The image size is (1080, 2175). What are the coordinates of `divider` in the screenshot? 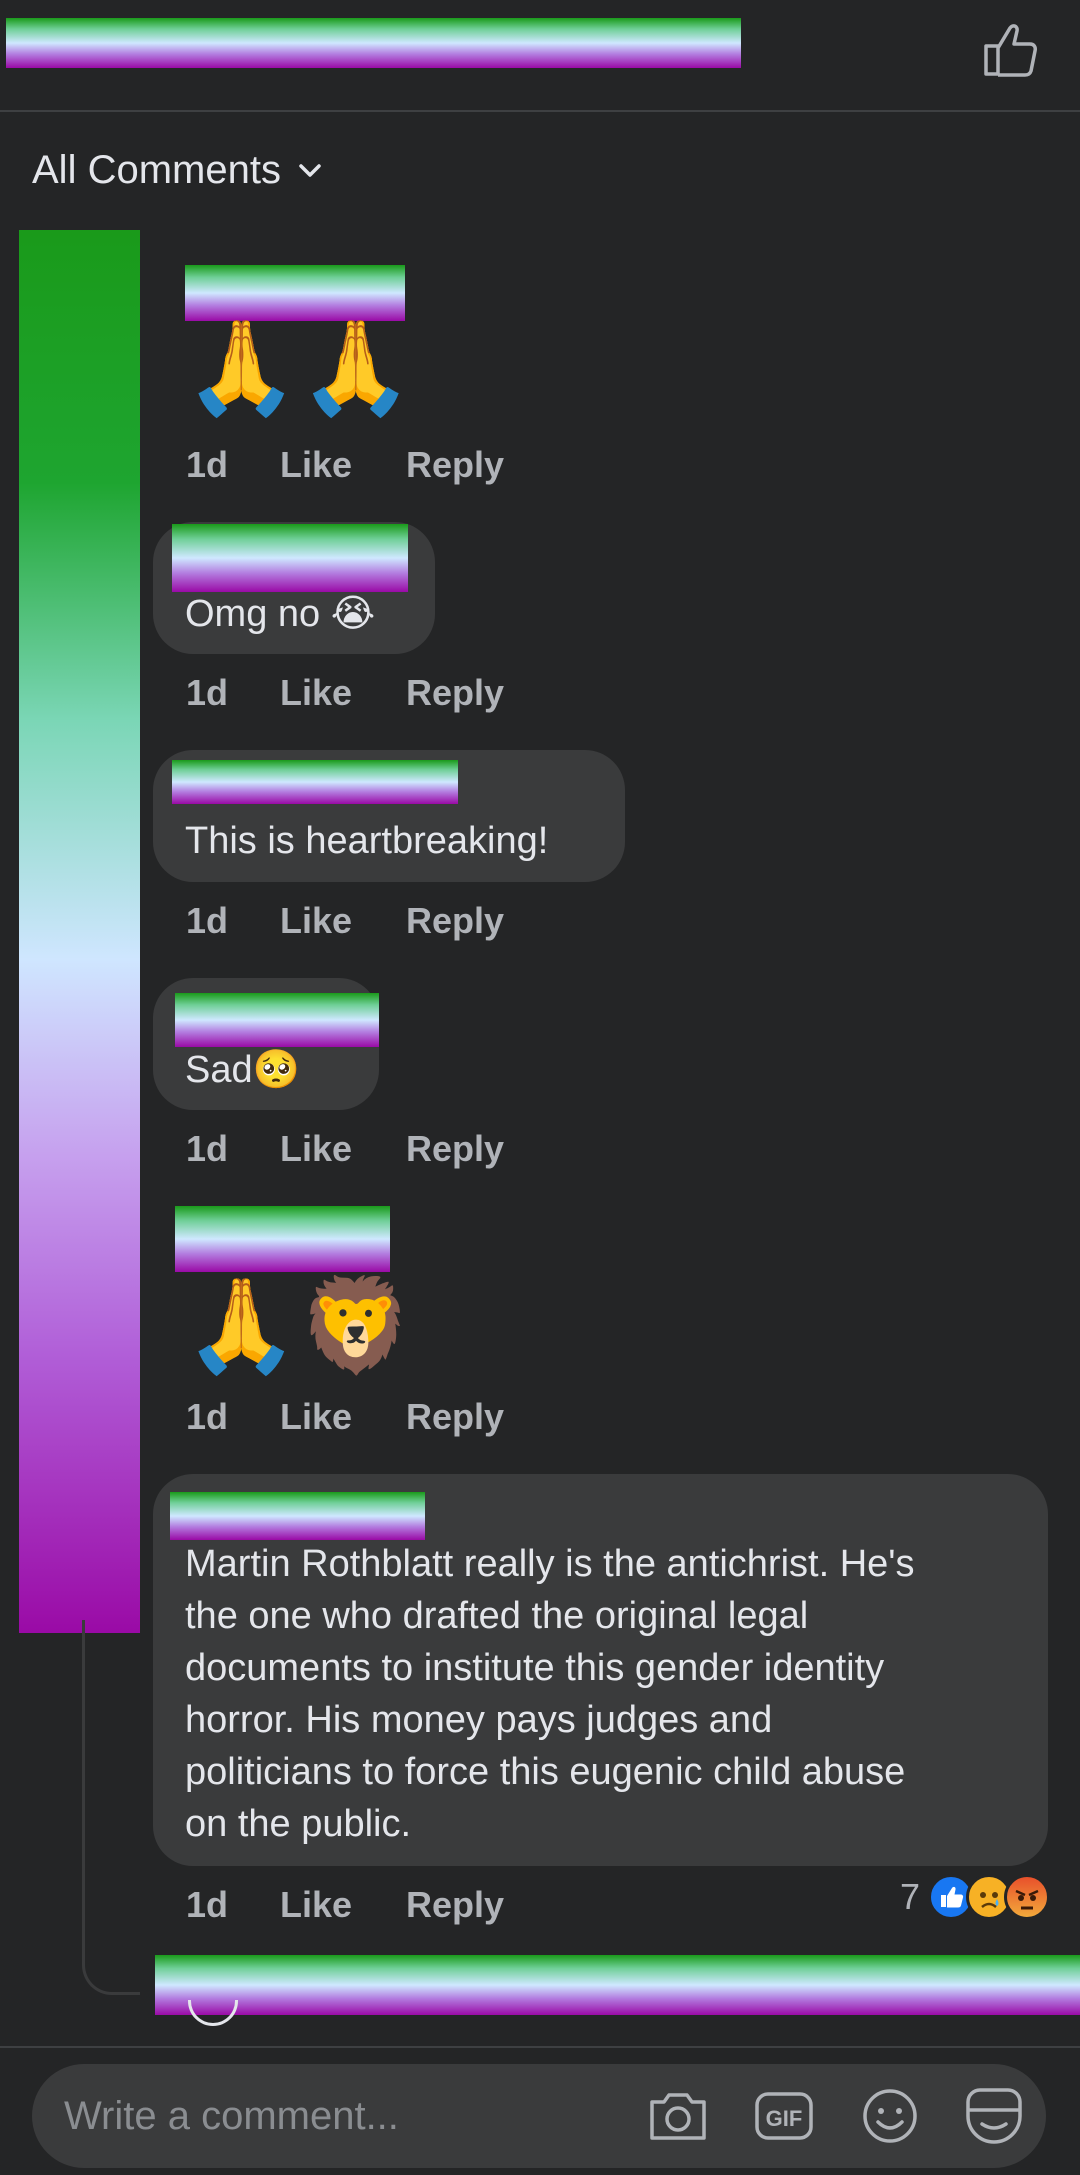 It's located at (540, 2047).